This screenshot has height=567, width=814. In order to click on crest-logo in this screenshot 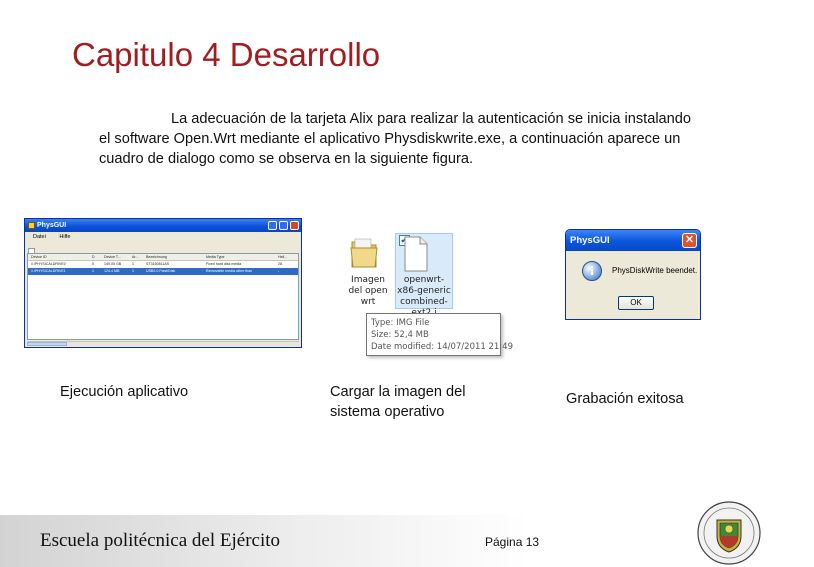, I will do `click(729, 533)`.